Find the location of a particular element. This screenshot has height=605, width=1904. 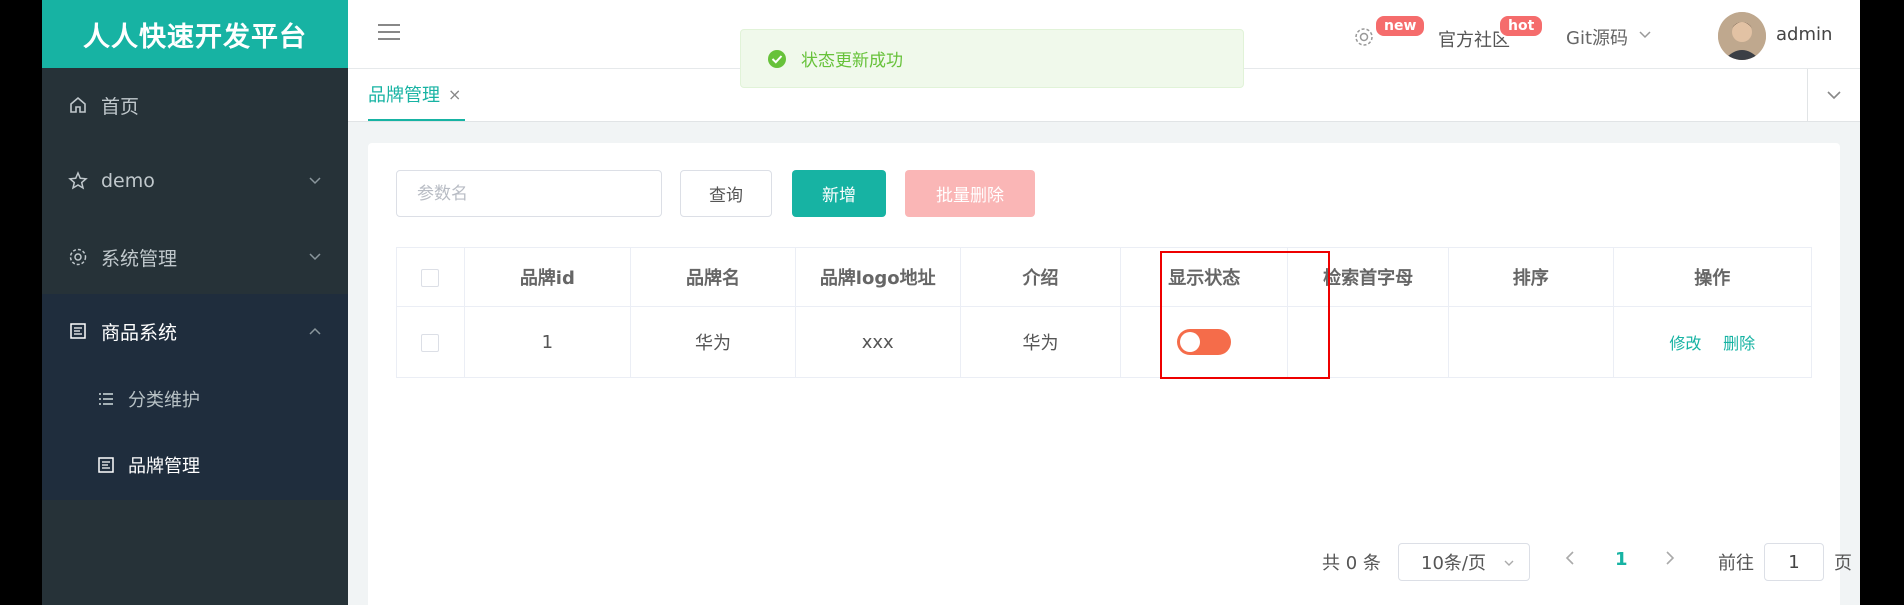

cell-actions: 修改 删除 is located at coordinates (1712, 342).